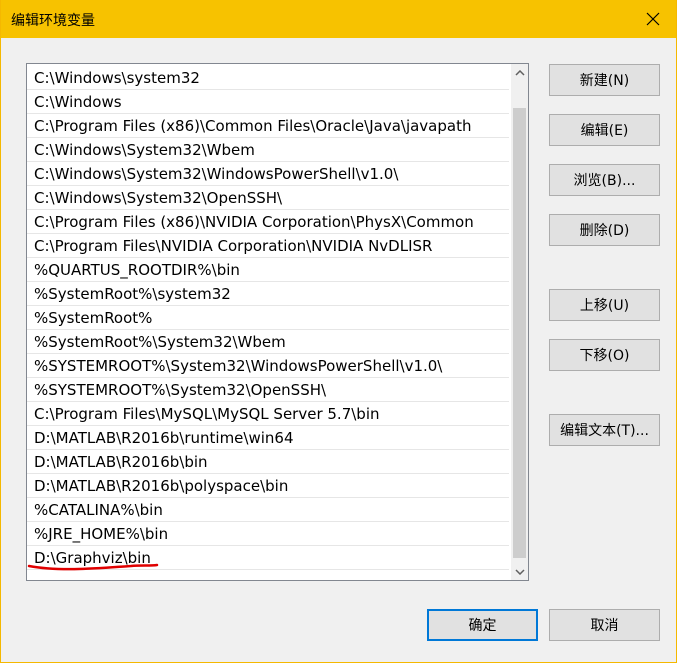  I want to click on list-item: C:\Windows\System32\OpenSSH\, so click(268, 198).